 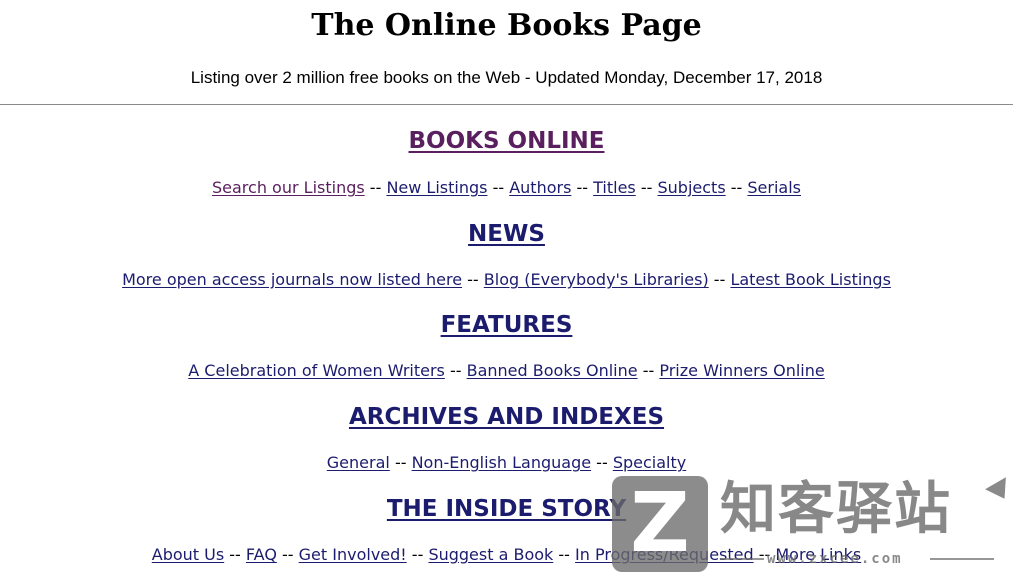 What do you see at coordinates (614, 187) in the screenshot?
I see `titles-link: Titles` at bounding box center [614, 187].